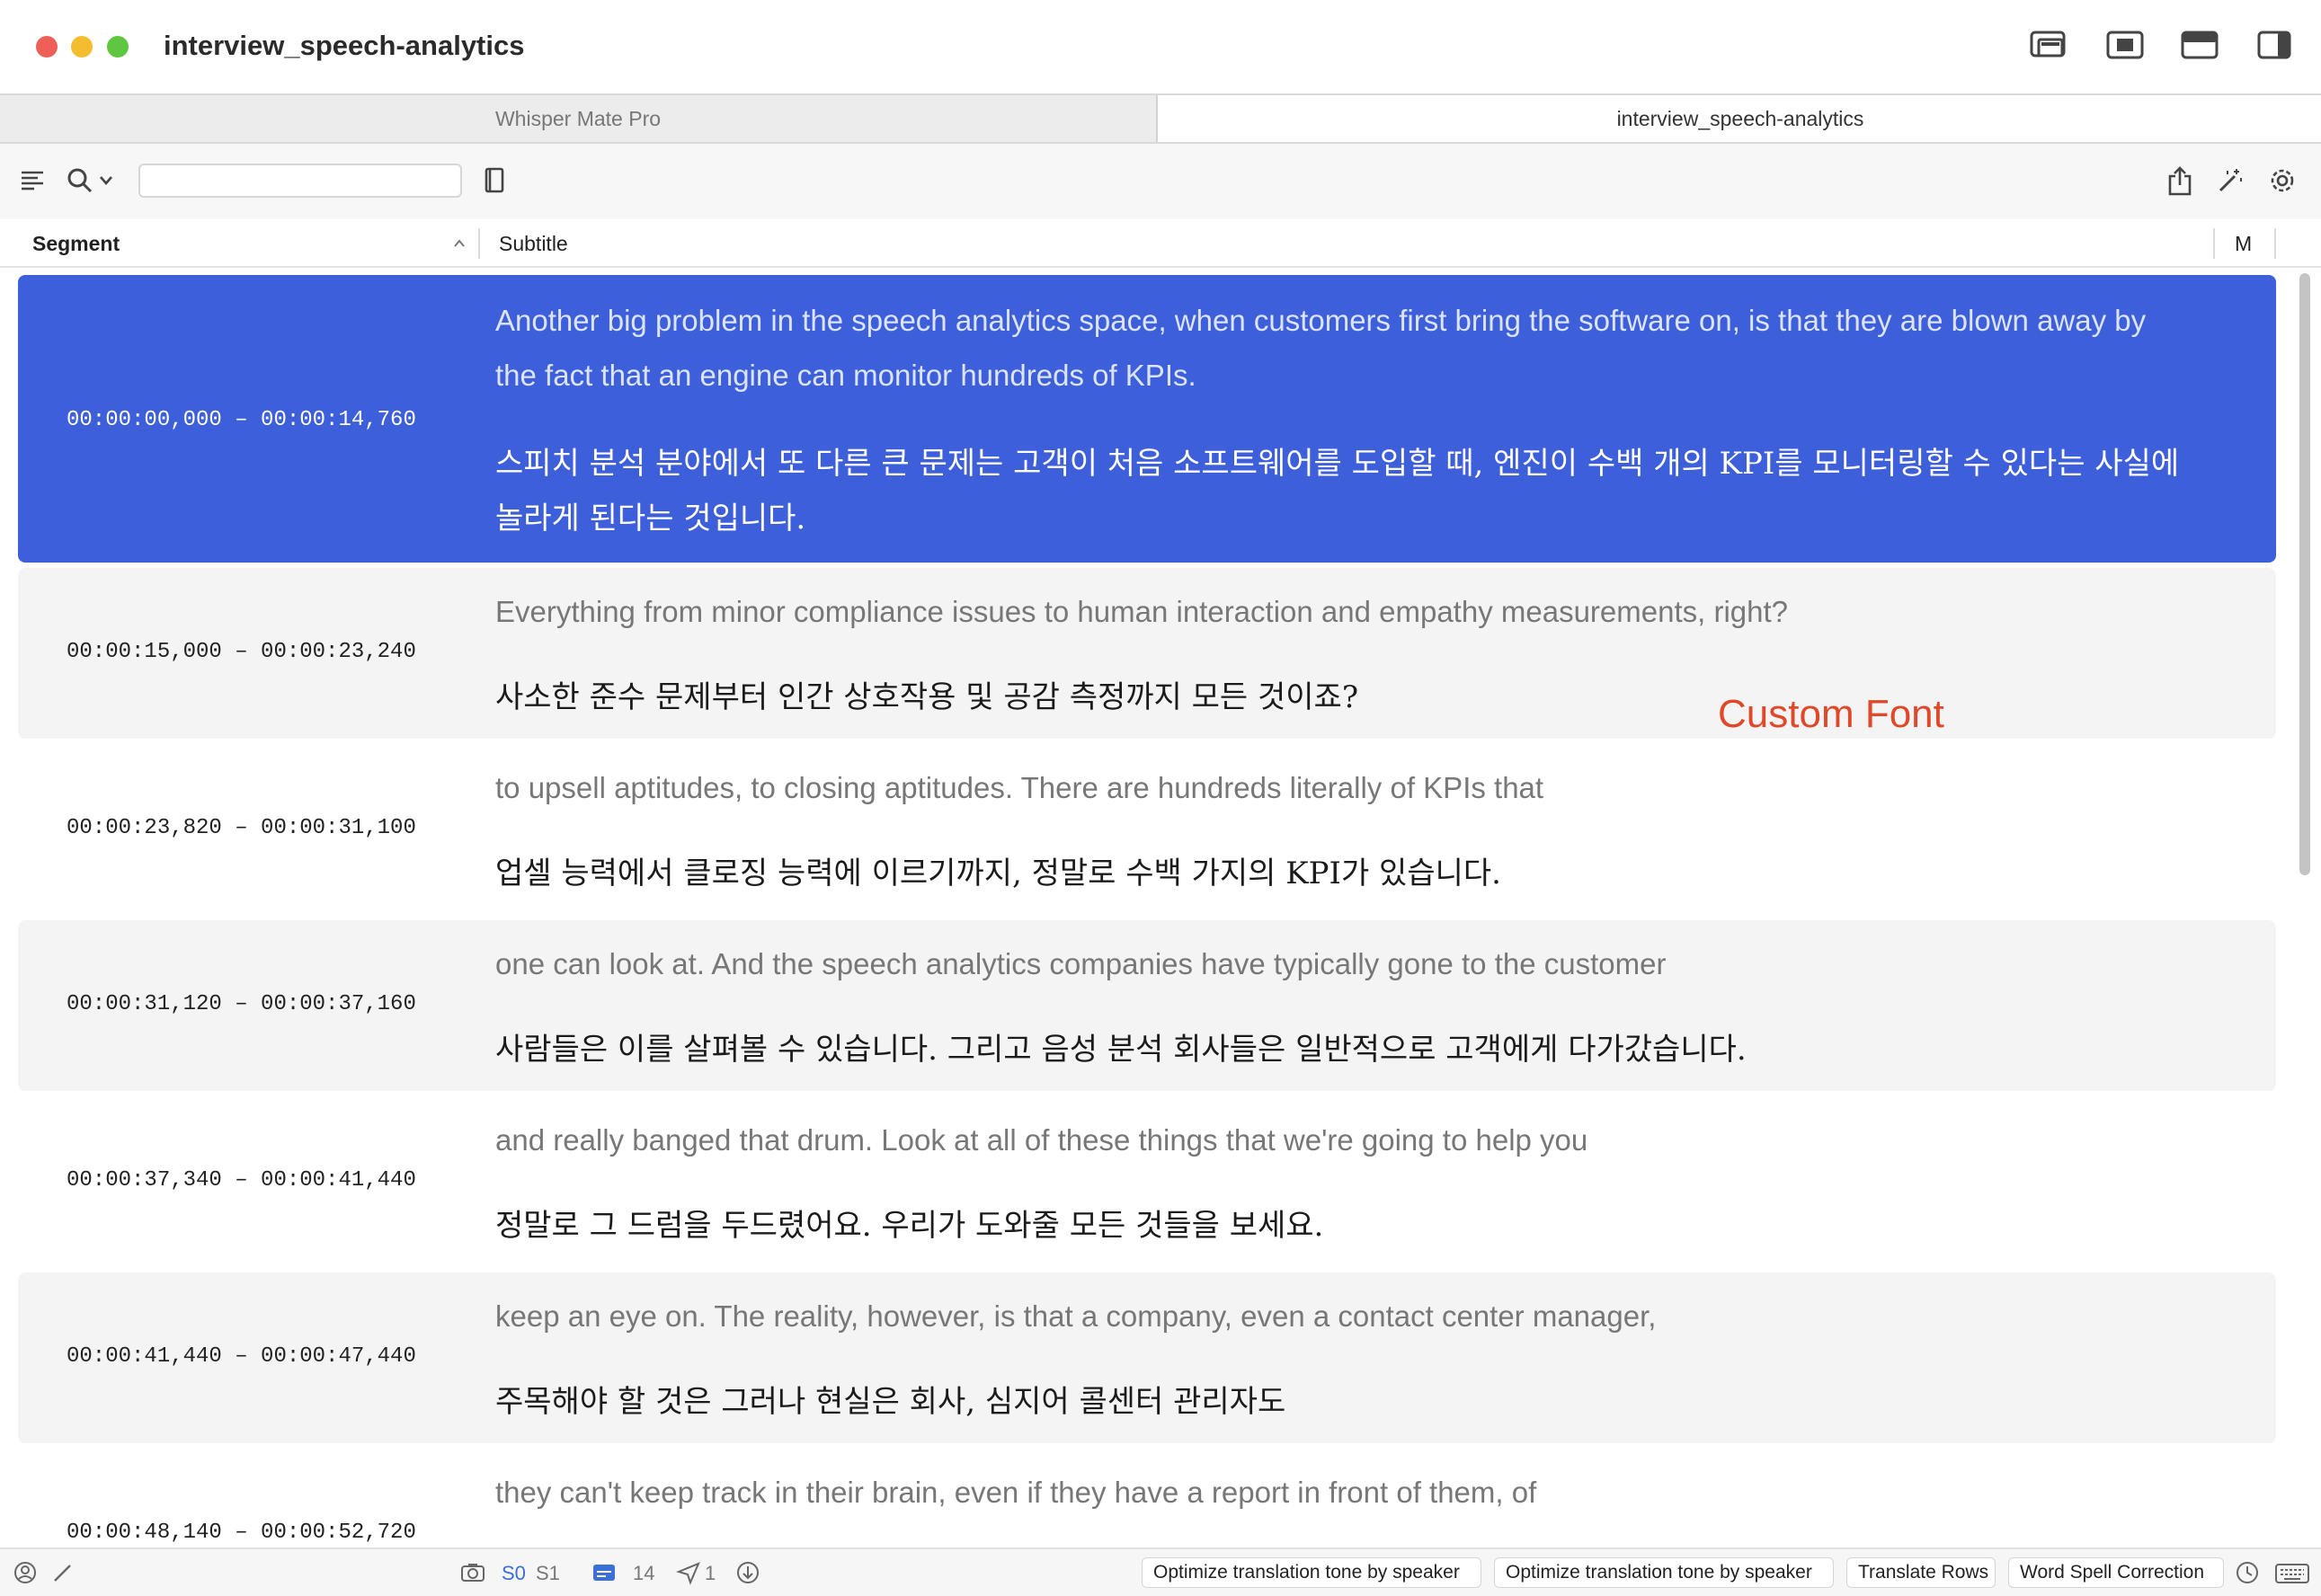 The image size is (2321, 1596). Describe the element at coordinates (579, 118) in the screenshot. I see `tab-whisper-mate-pro: Whisper Mate Pro` at that location.